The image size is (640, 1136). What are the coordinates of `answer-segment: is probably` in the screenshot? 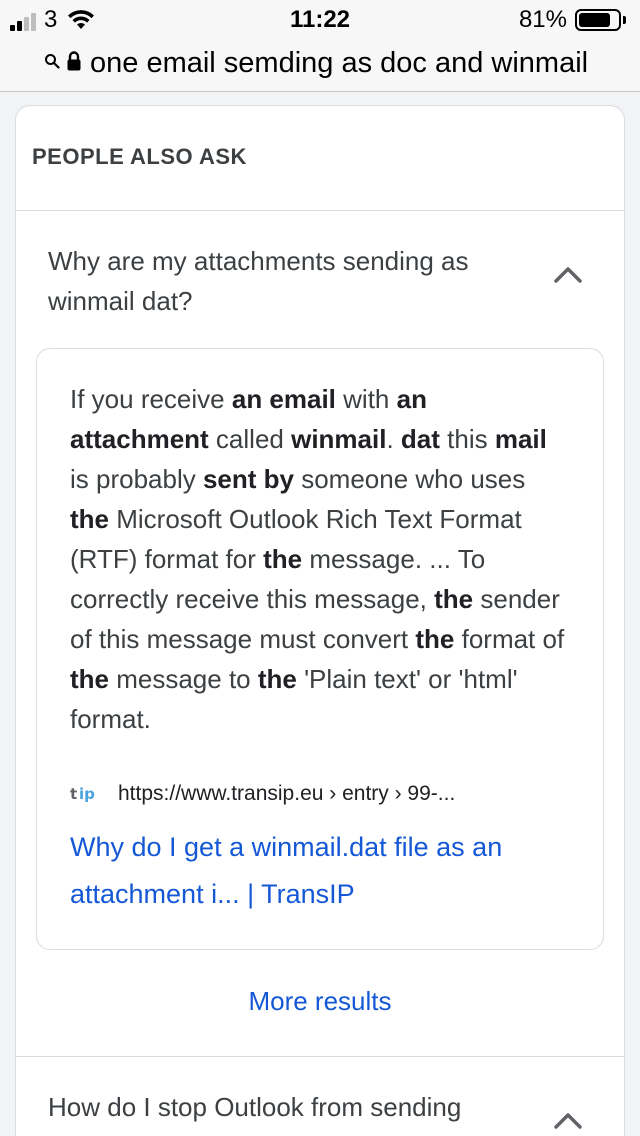 It's located at (136, 479).